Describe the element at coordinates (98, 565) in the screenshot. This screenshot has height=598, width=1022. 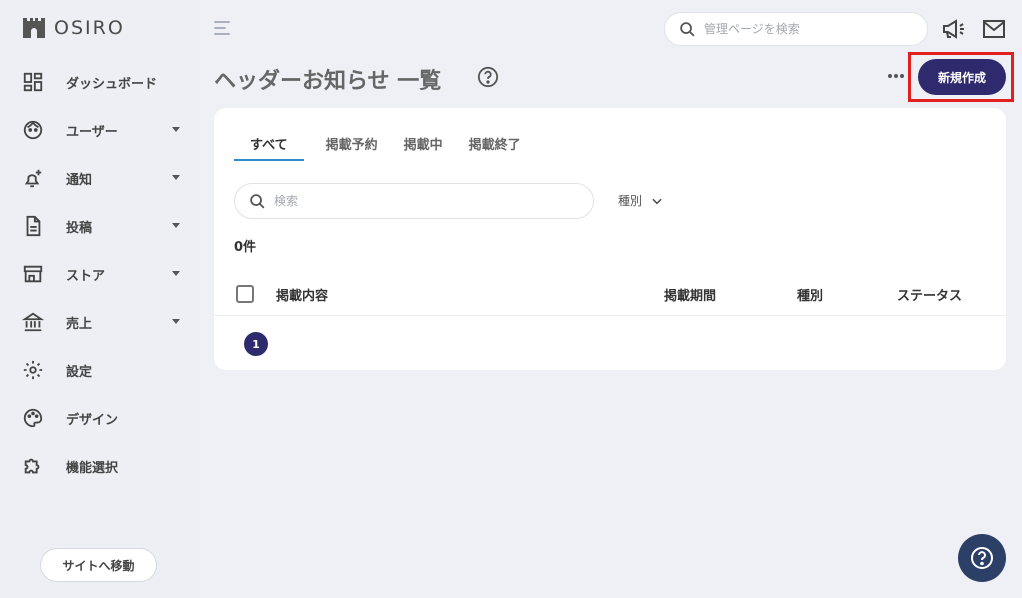
I see `go-to-site-button: サイトへ移動` at that location.